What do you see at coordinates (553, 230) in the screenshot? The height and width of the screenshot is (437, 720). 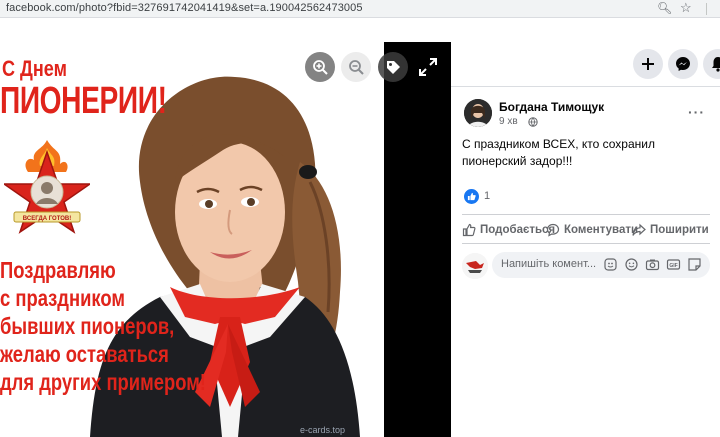 I see `comment-icon` at bounding box center [553, 230].